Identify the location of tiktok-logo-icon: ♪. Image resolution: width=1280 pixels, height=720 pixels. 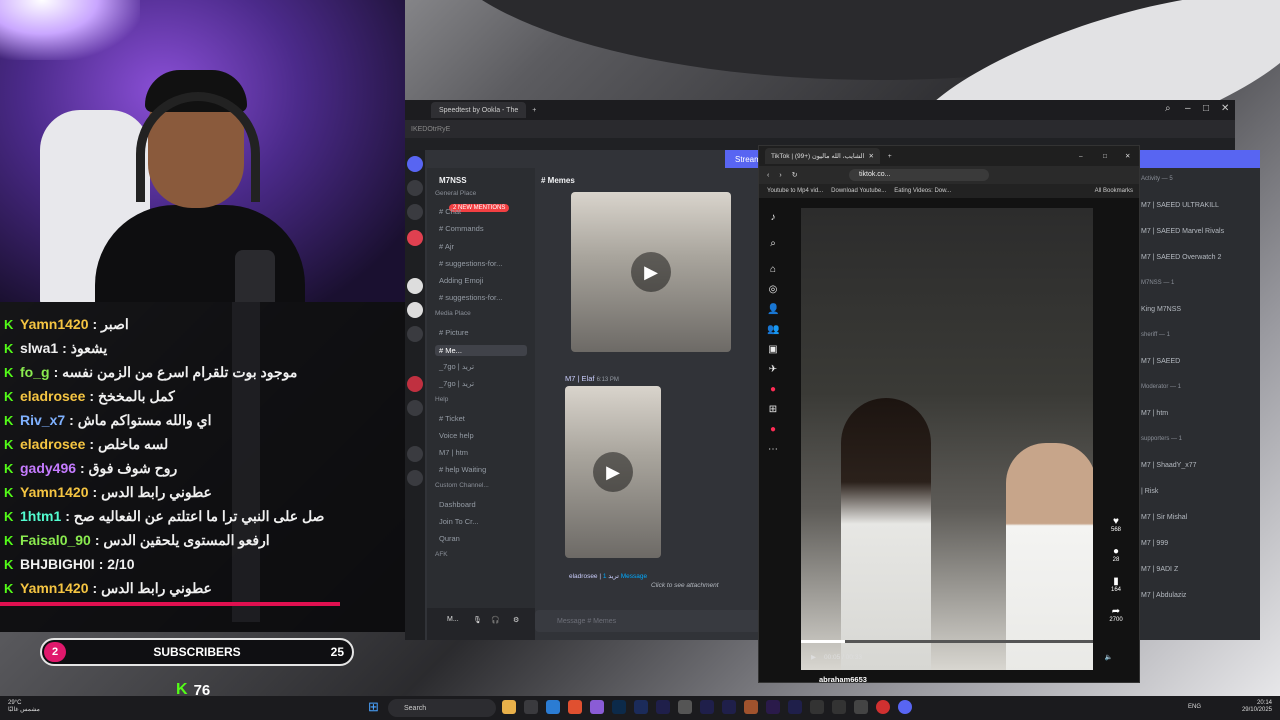
(773, 218).